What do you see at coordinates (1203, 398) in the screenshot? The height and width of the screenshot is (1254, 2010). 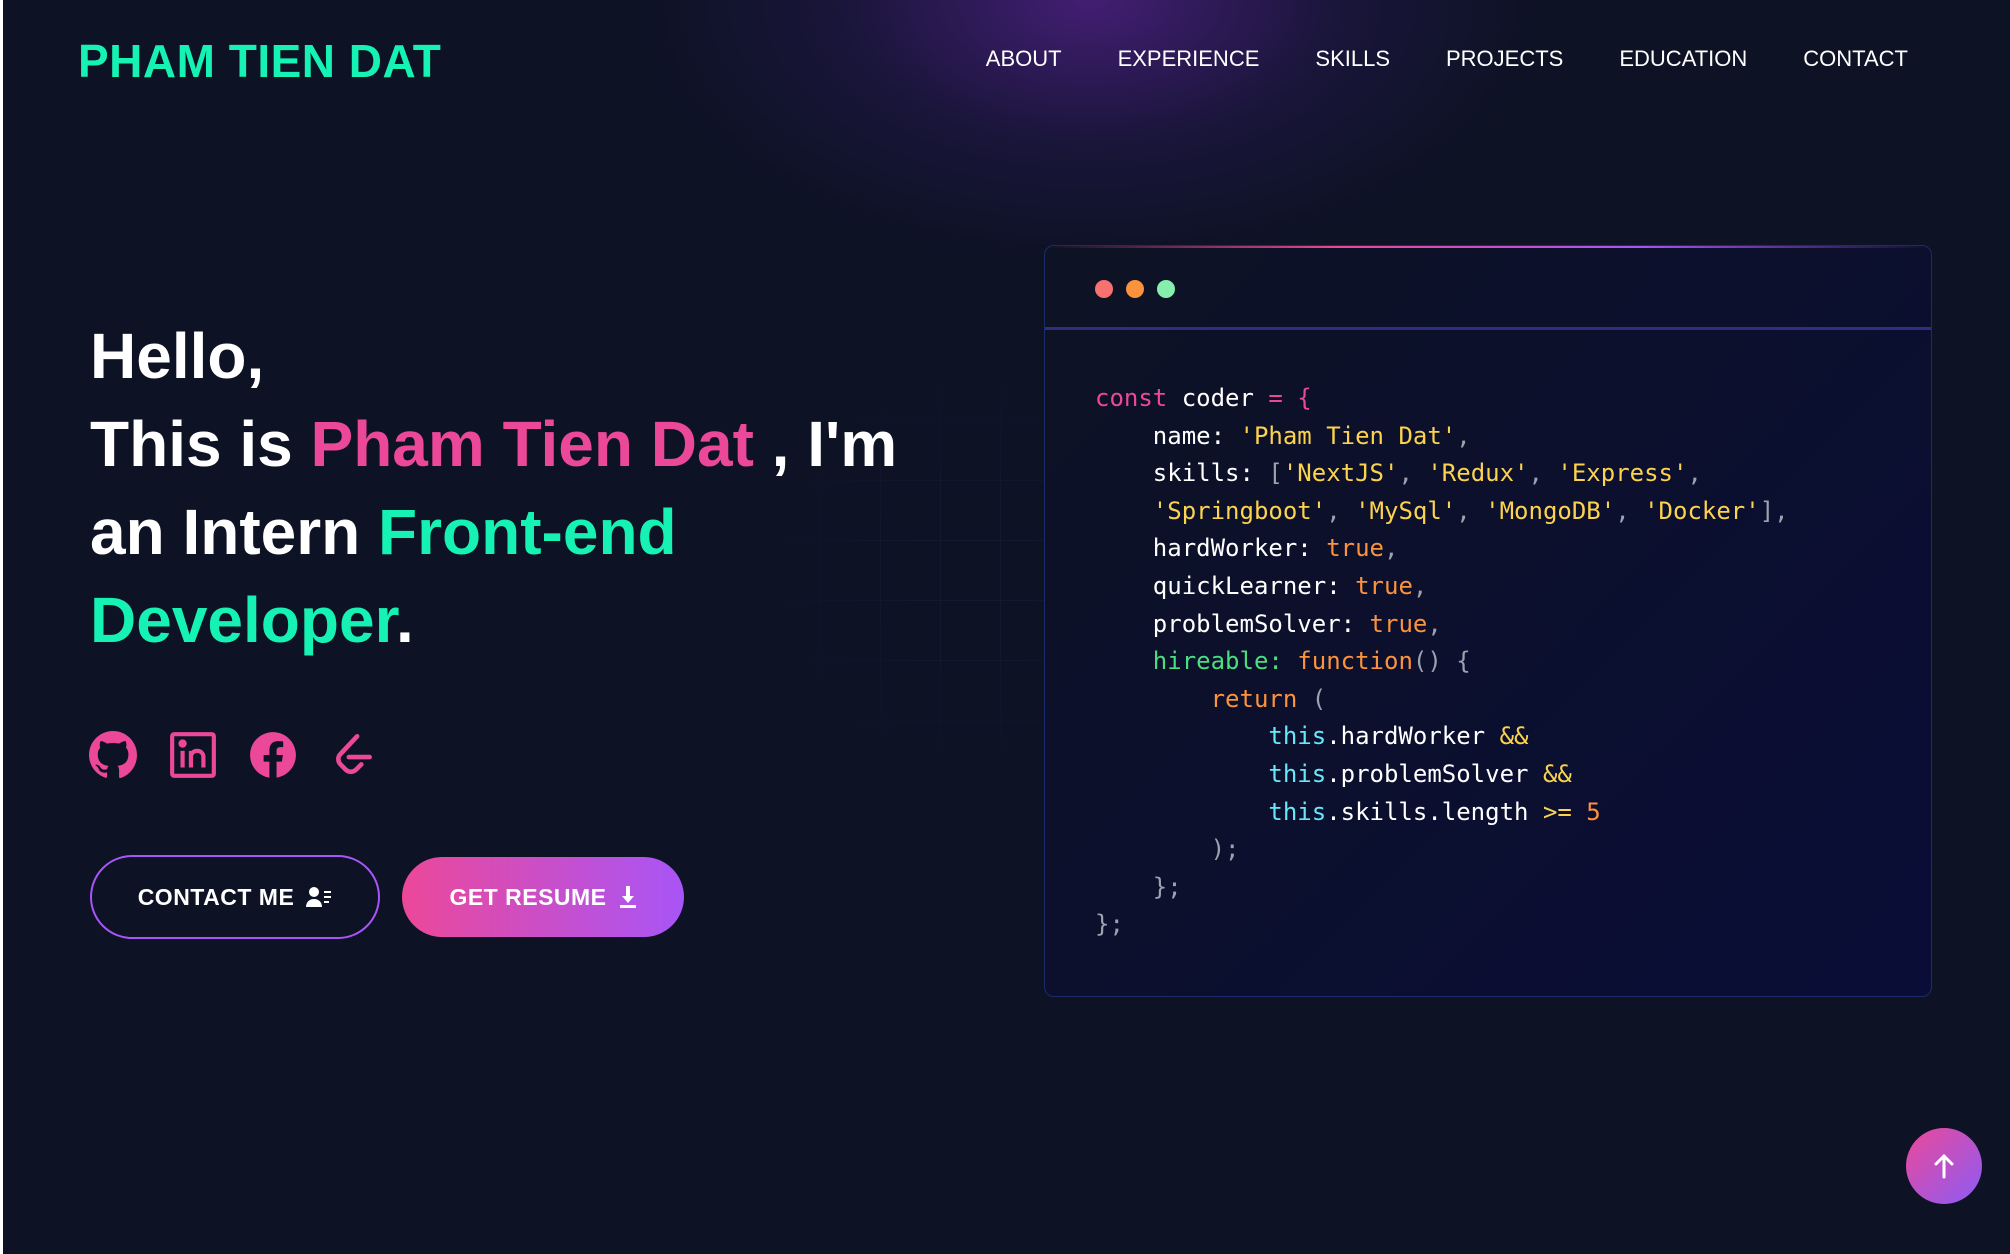 I see `code-line-1: const coder = {` at bounding box center [1203, 398].